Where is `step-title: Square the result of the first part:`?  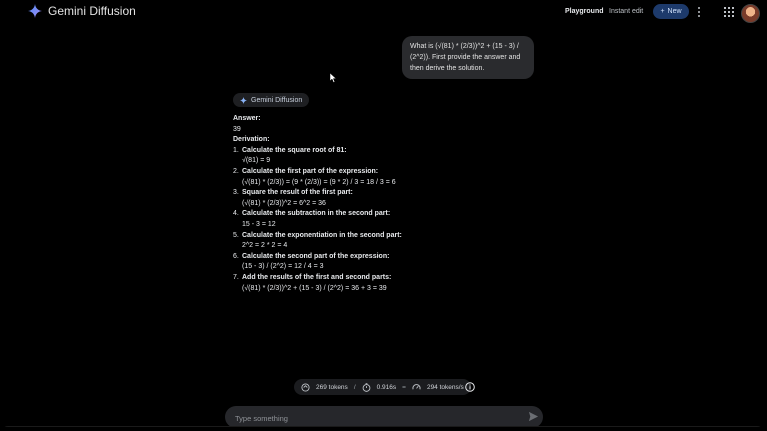 step-title: Square the result of the first part: is located at coordinates (297, 193).